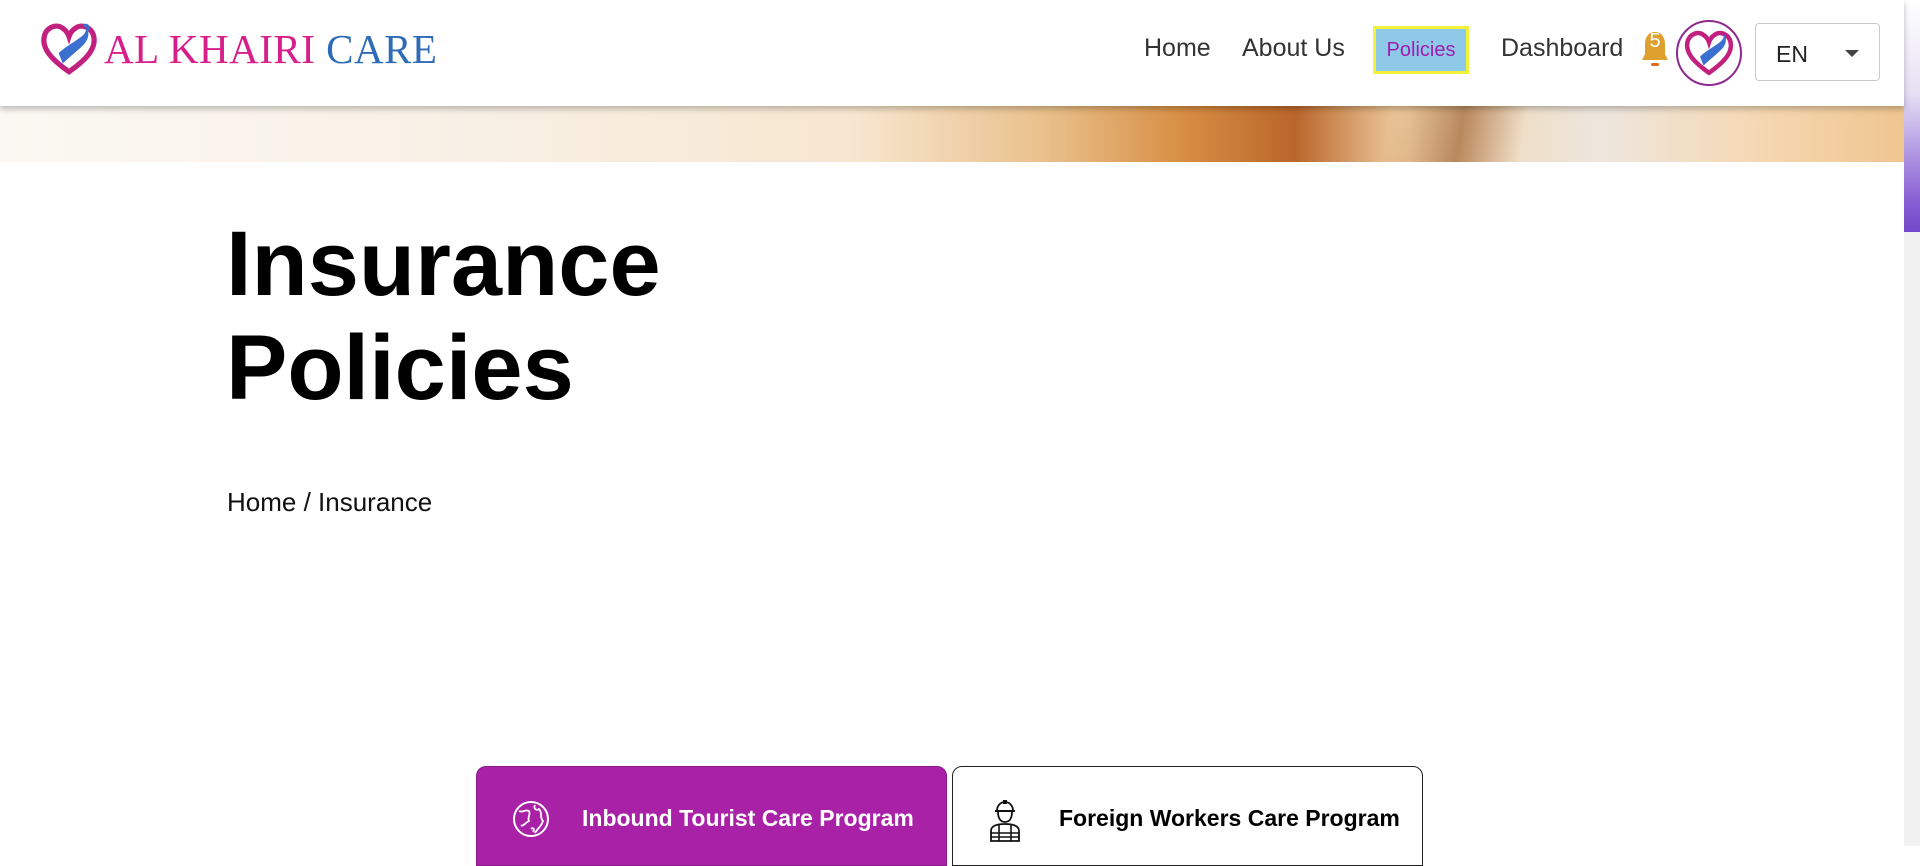 The height and width of the screenshot is (866, 1920). Describe the element at coordinates (1852, 53) in the screenshot. I see `chevron-down-icon` at that location.